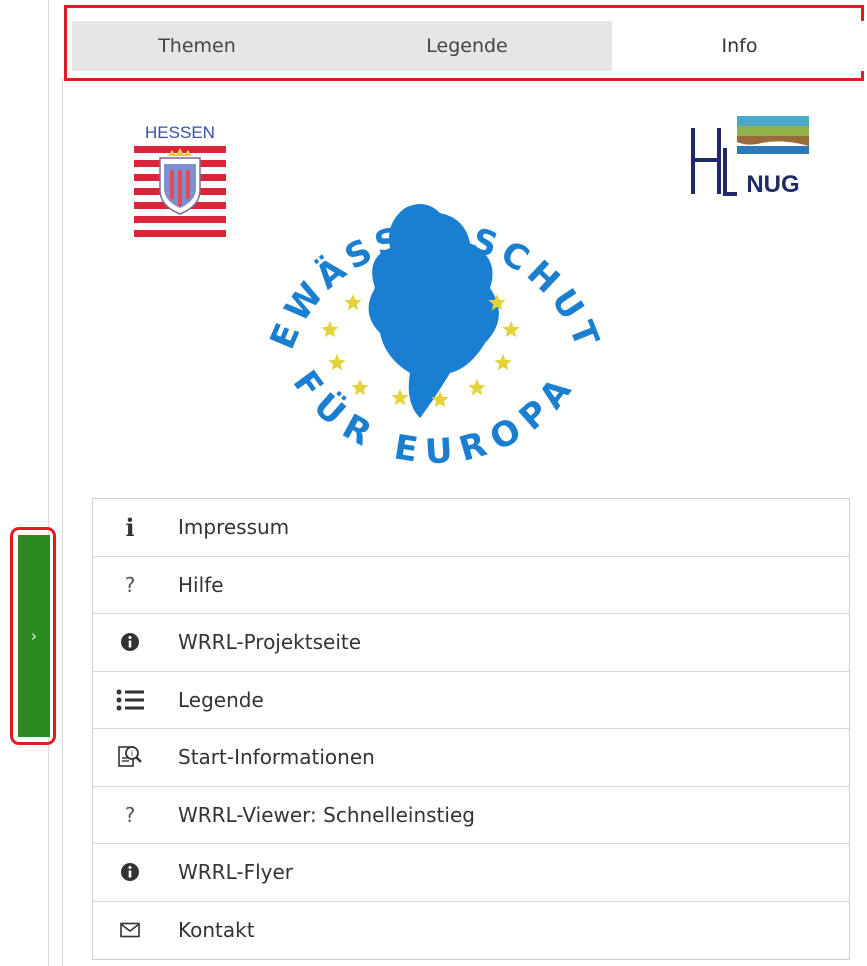  What do you see at coordinates (750, 157) in the screenshot?
I see `hlnug-logo: NUG` at bounding box center [750, 157].